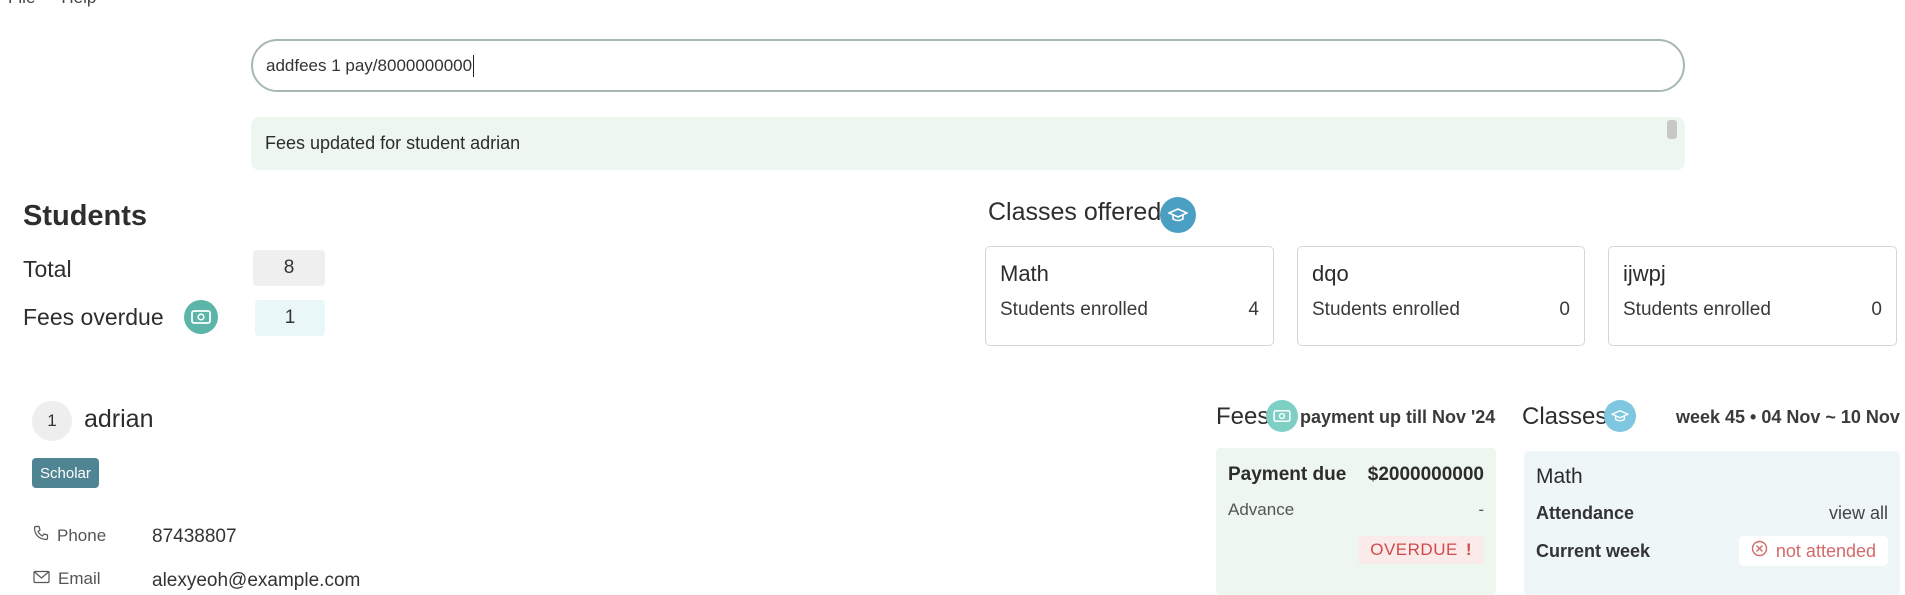 This screenshot has height=595, width=1905. I want to click on fees-heading: Fees, so click(1243, 416).